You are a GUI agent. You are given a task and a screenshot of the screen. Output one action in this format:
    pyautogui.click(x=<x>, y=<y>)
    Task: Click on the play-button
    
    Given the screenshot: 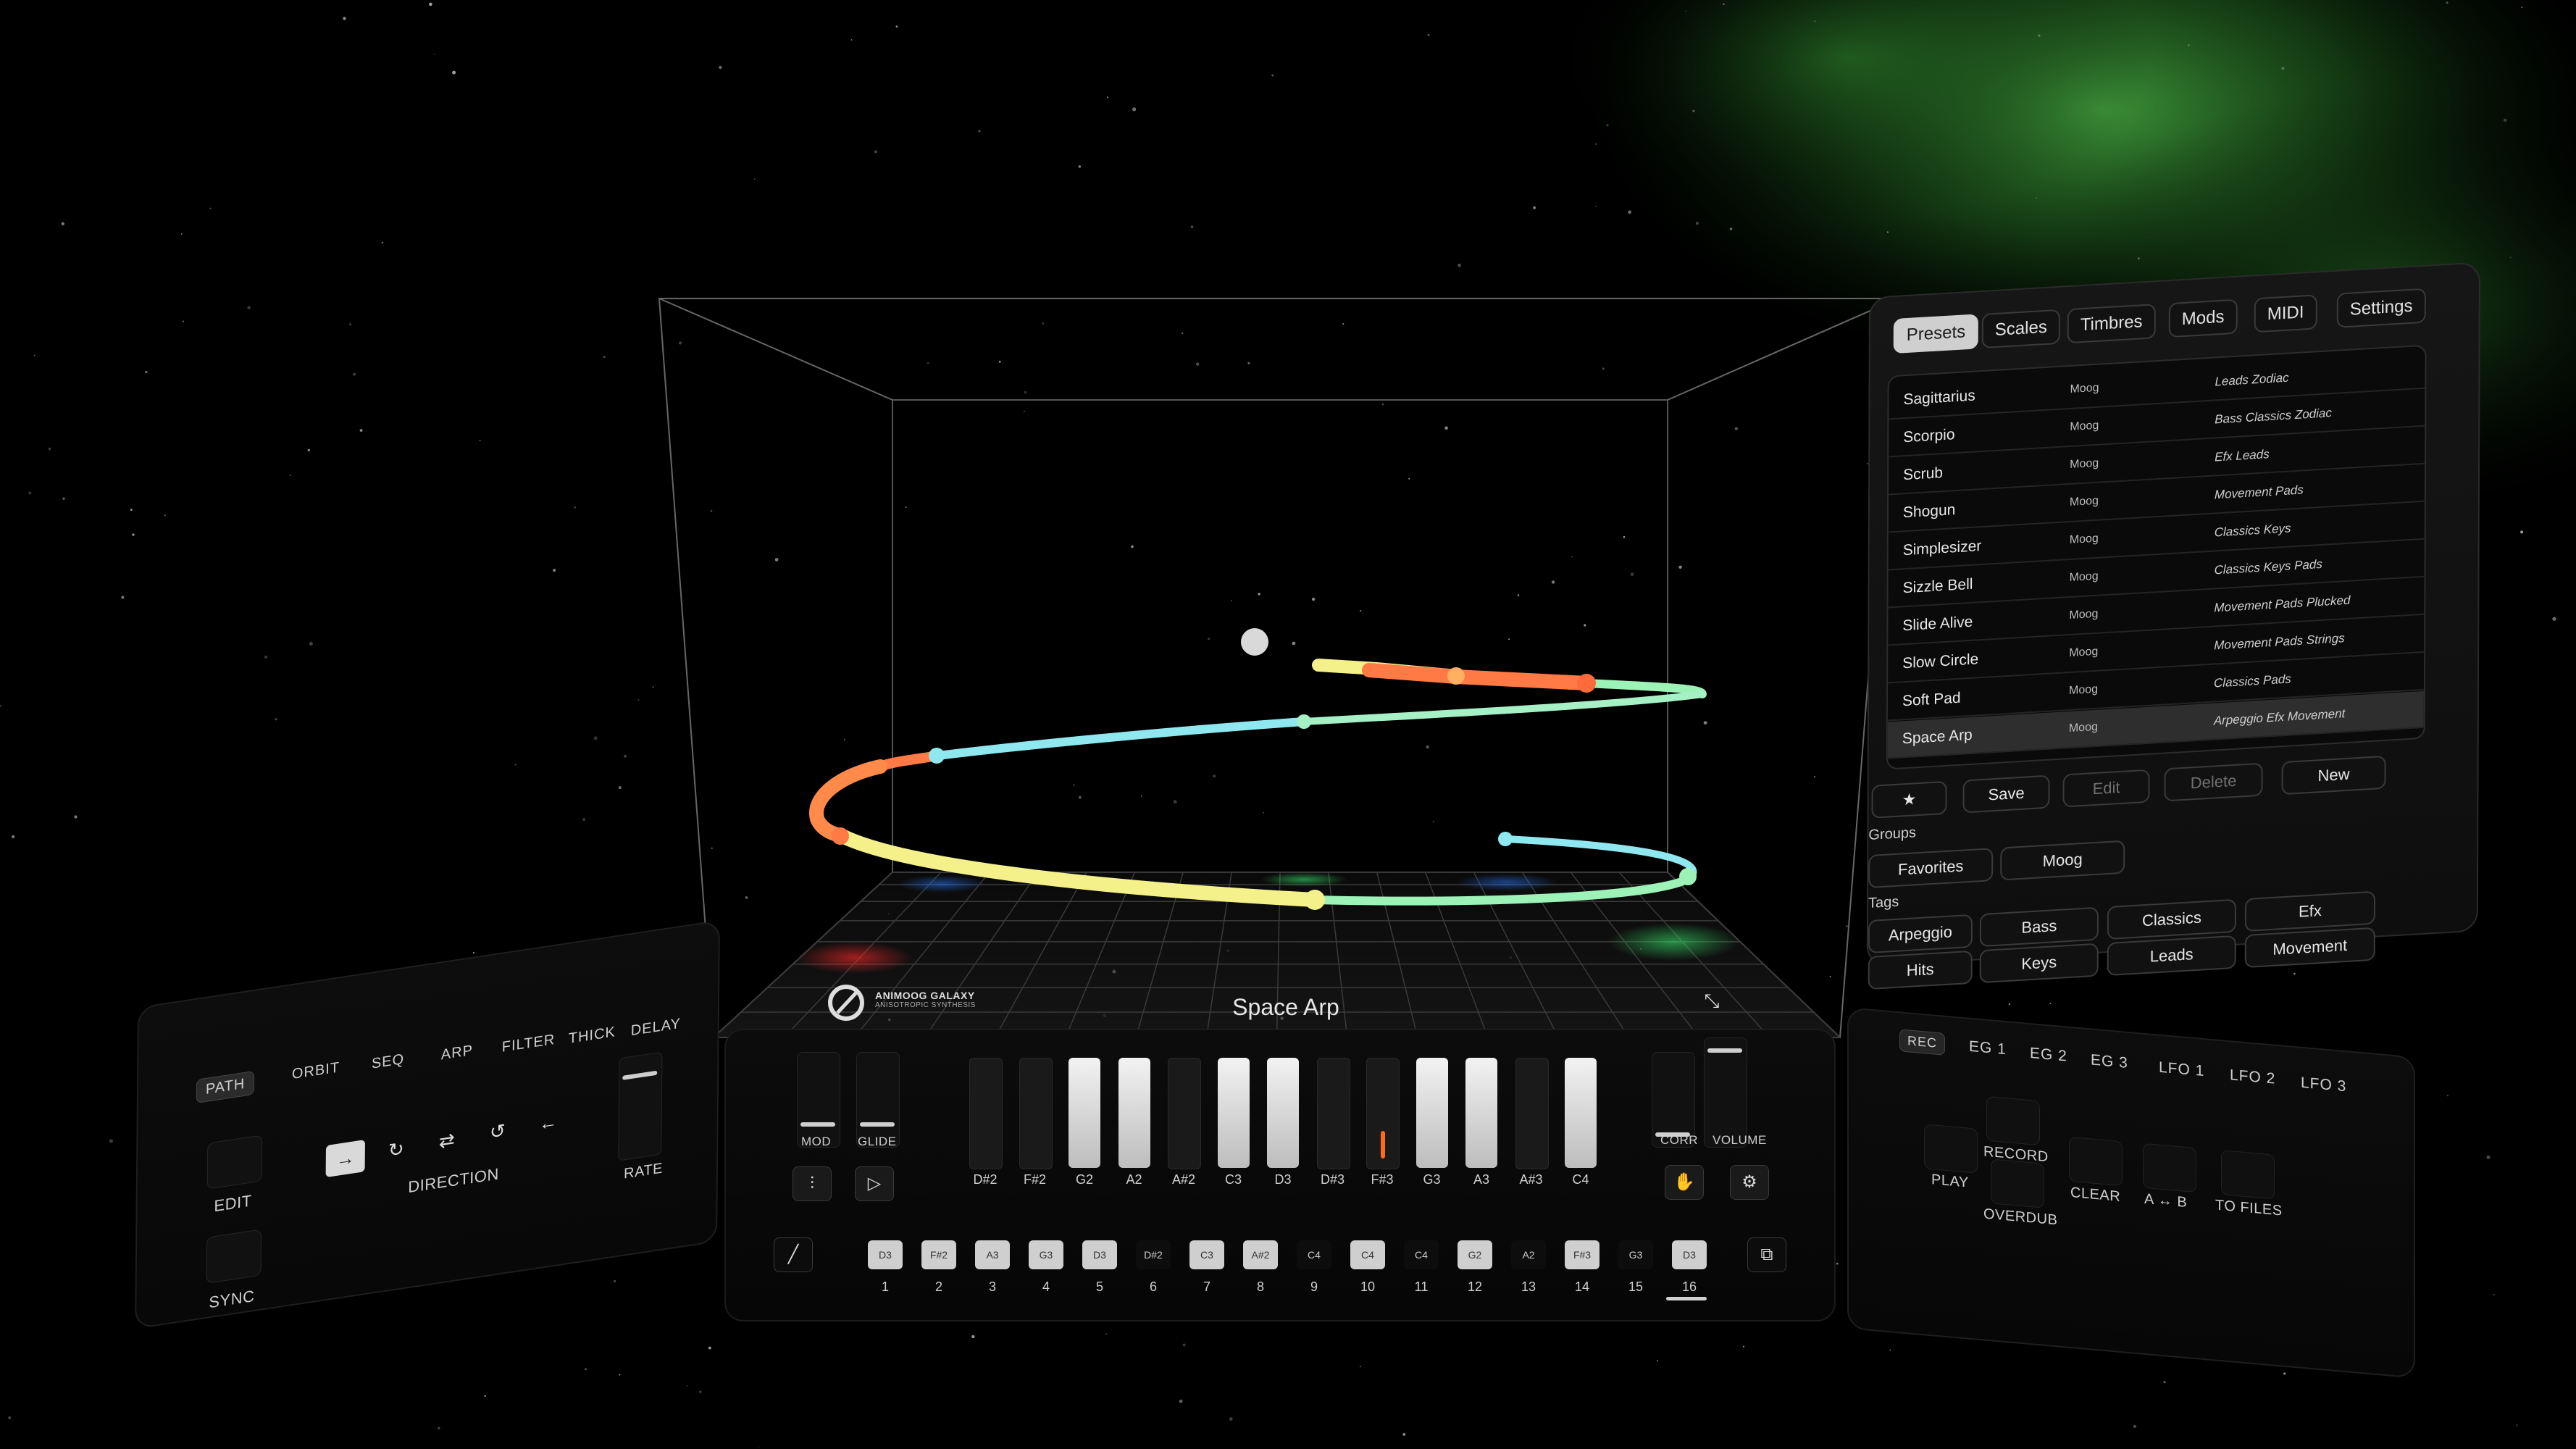 What is the action you would take?
    pyautogui.click(x=1951, y=1149)
    